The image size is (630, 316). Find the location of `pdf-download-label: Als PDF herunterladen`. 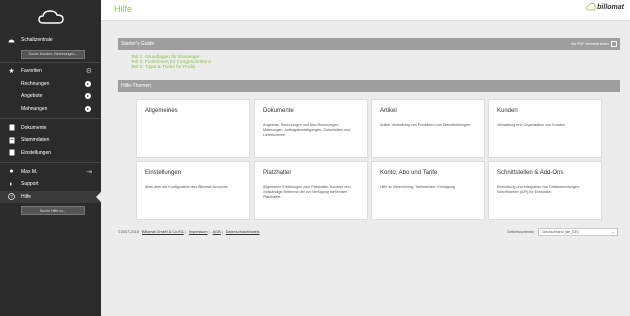

pdf-download-label: Als PDF herunterladen is located at coordinates (589, 44).